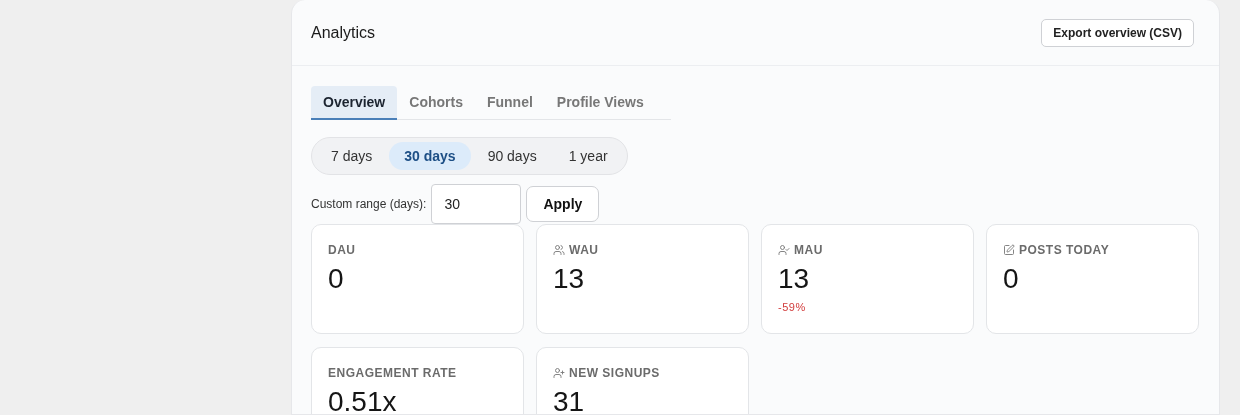  I want to click on tab: Cohorts, so click(436, 103).